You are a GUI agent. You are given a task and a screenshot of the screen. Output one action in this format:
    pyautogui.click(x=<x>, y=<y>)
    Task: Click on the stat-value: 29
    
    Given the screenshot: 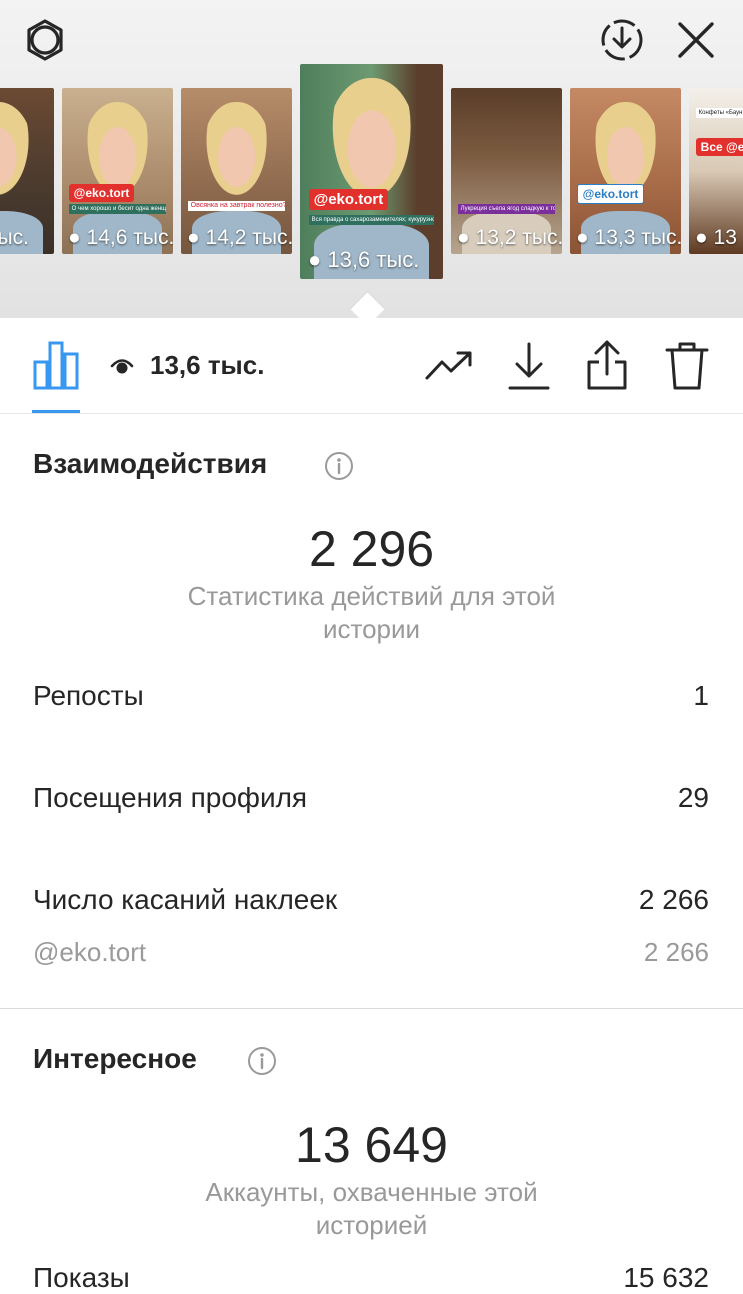 What is the action you would take?
    pyautogui.click(x=693, y=797)
    